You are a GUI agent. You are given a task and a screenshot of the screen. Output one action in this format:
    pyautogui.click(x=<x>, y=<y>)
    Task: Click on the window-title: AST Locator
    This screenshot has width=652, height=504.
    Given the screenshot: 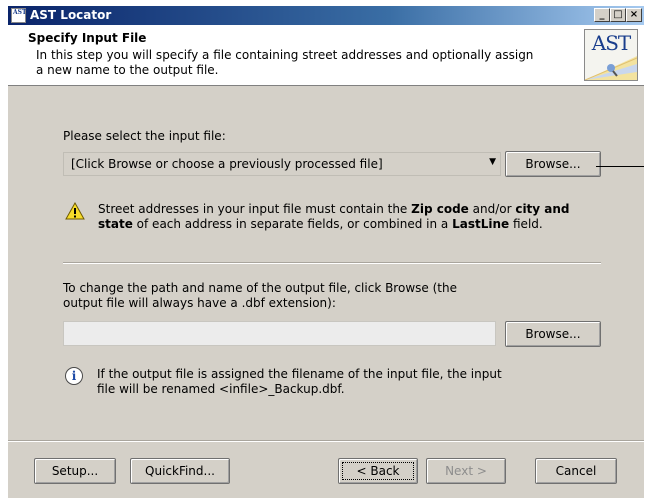 What is the action you would take?
    pyautogui.click(x=71, y=15)
    